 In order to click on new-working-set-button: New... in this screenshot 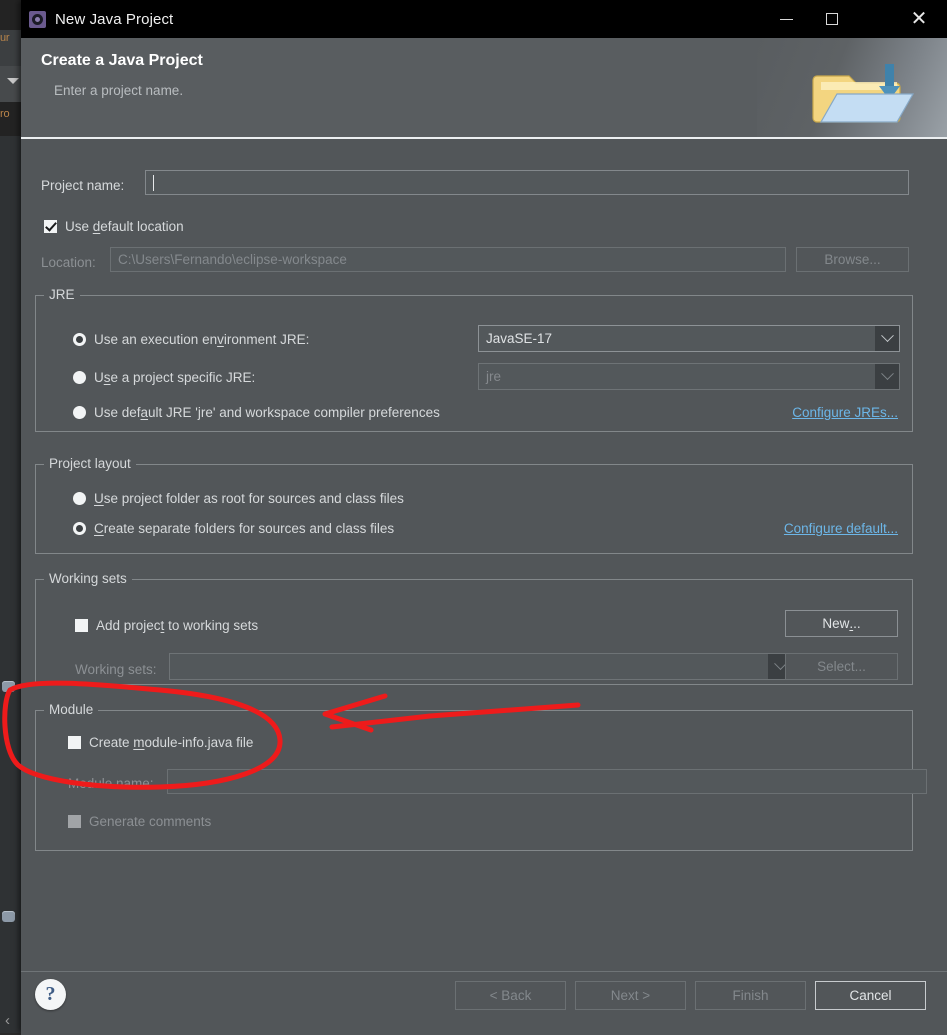, I will do `click(841, 623)`.